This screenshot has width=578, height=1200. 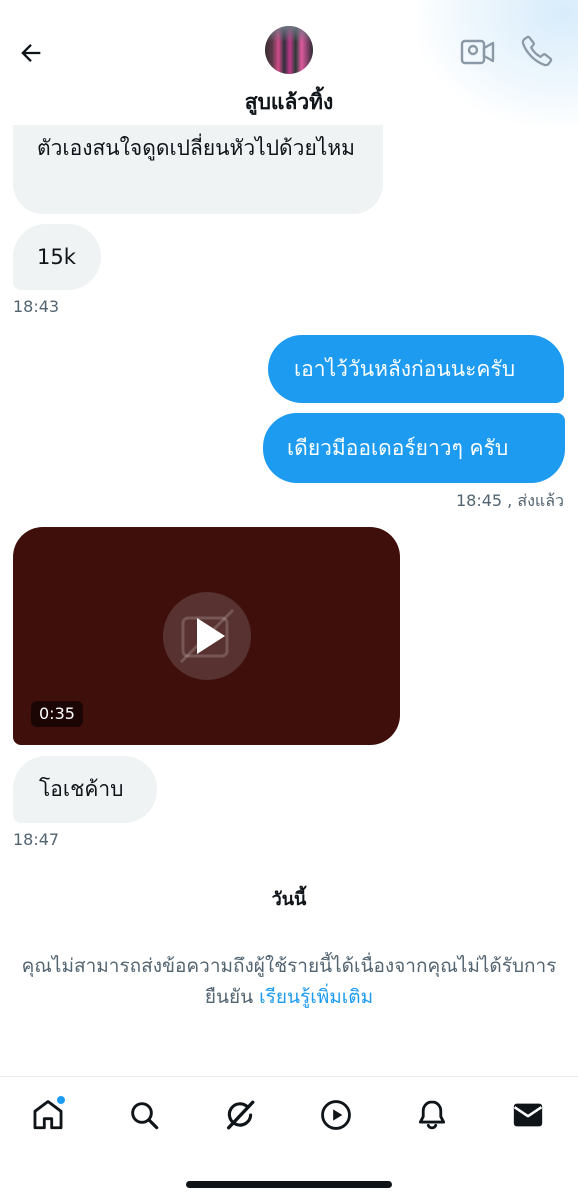 I want to click on video-message: 0:35, so click(x=206, y=636).